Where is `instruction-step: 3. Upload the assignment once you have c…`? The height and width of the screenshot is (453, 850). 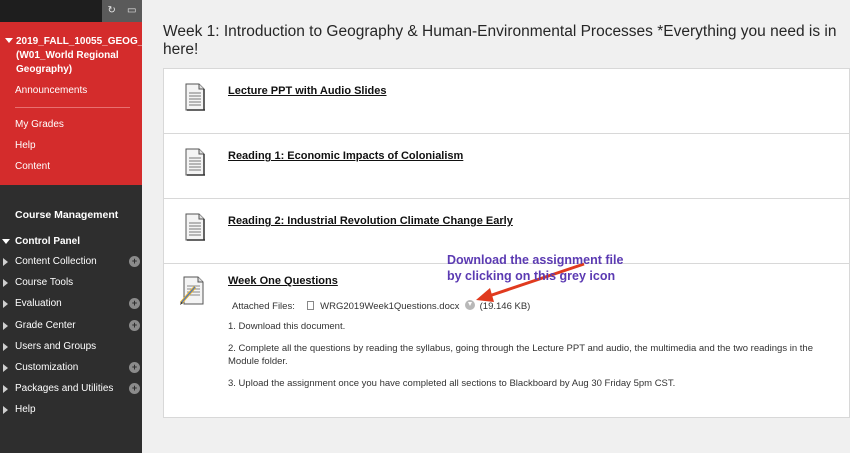
instruction-step: 3. Upload the assignment once you have c… is located at coordinates (452, 383).